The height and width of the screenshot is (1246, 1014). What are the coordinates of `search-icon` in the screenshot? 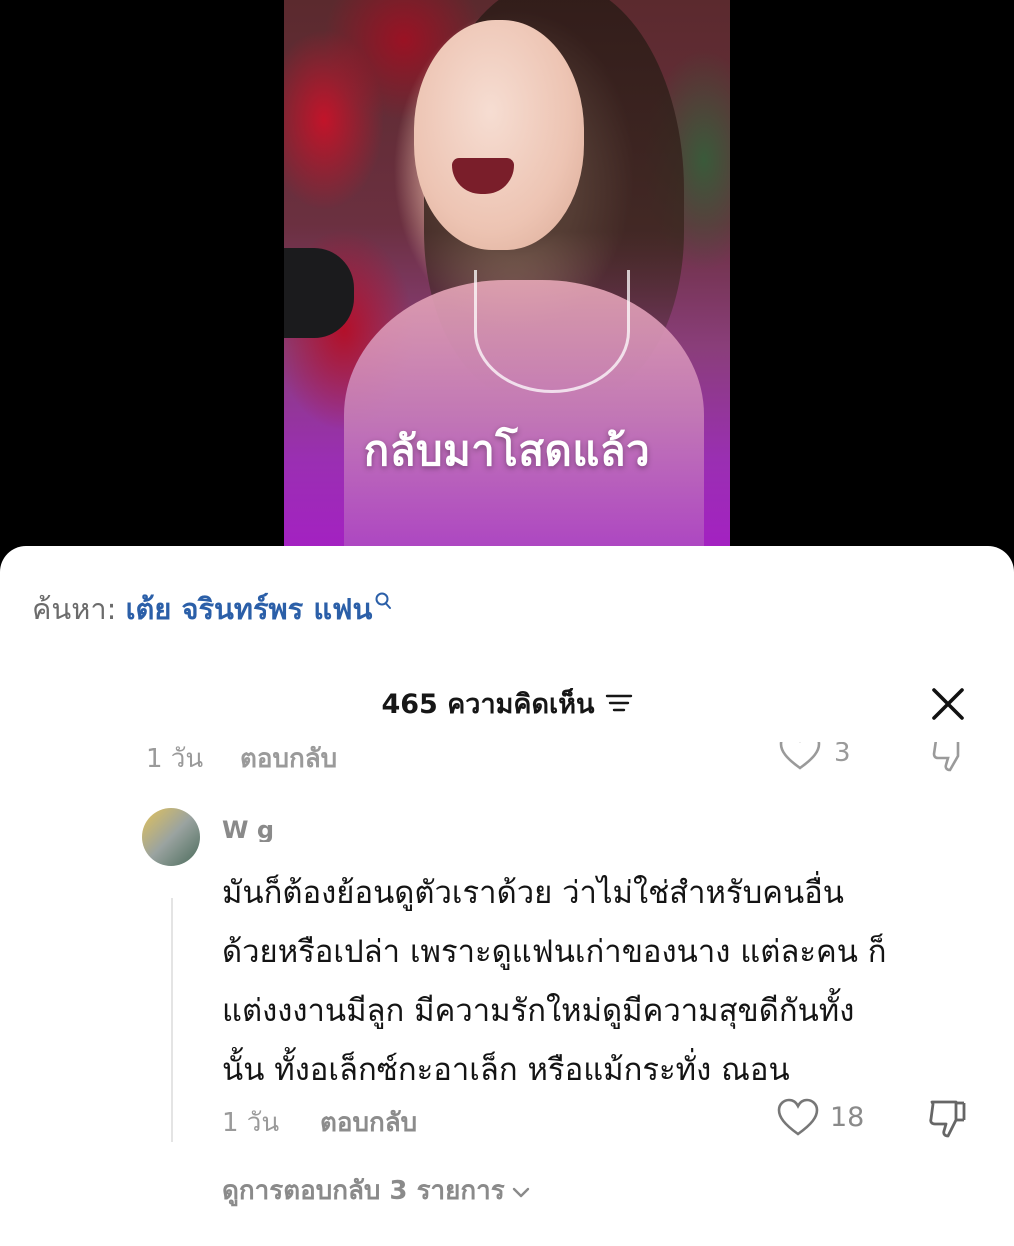 It's located at (383, 603).